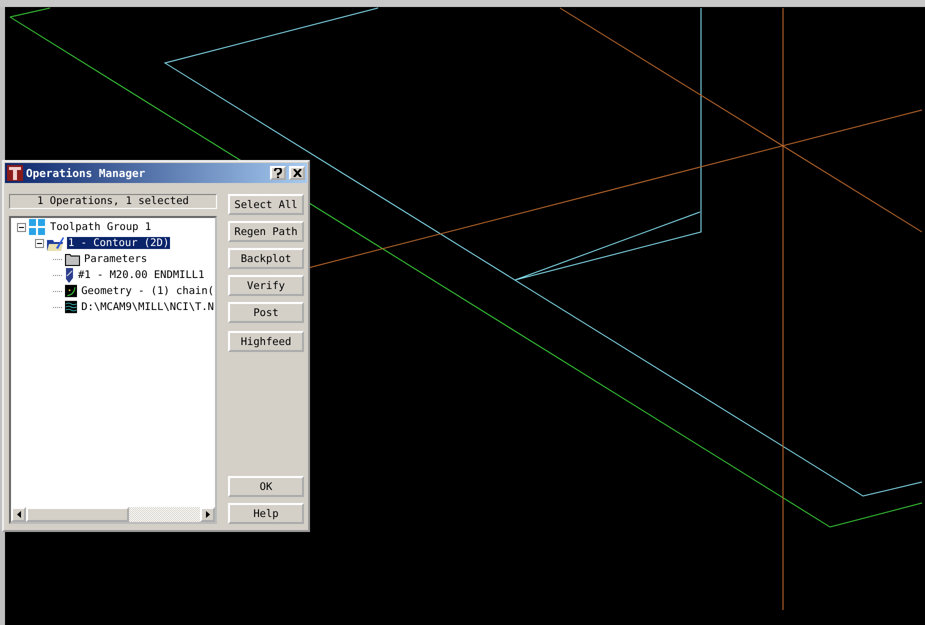  I want to click on toolpath-file-icon, so click(71, 307).